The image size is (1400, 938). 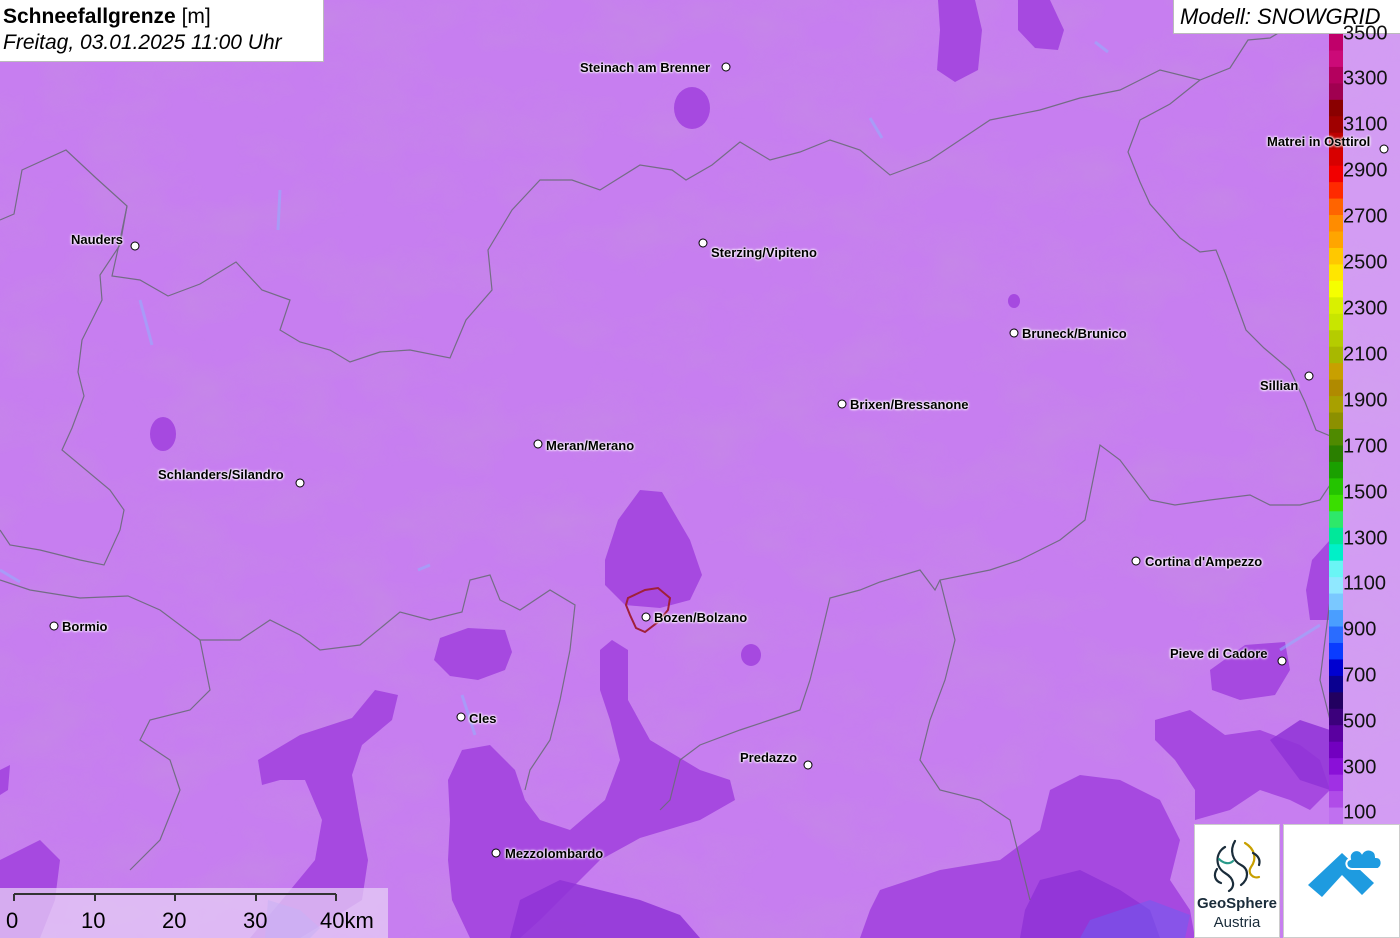 What do you see at coordinates (1365, 400) in the screenshot?
I see `legend-label-1900: 1900` at bounding box center [1365, 400].